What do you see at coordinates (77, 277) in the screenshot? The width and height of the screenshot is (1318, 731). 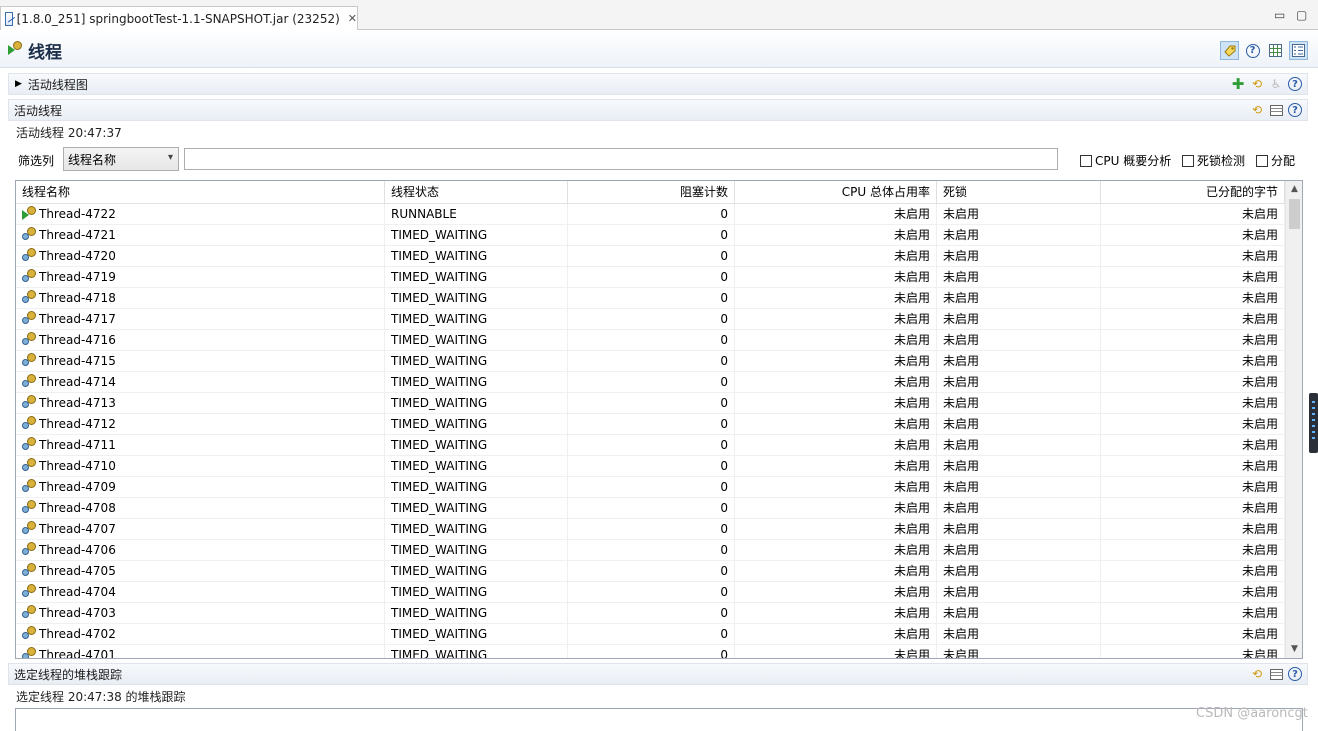 I see `thread-name: Thread-4719` at bounding box center [77, 277].